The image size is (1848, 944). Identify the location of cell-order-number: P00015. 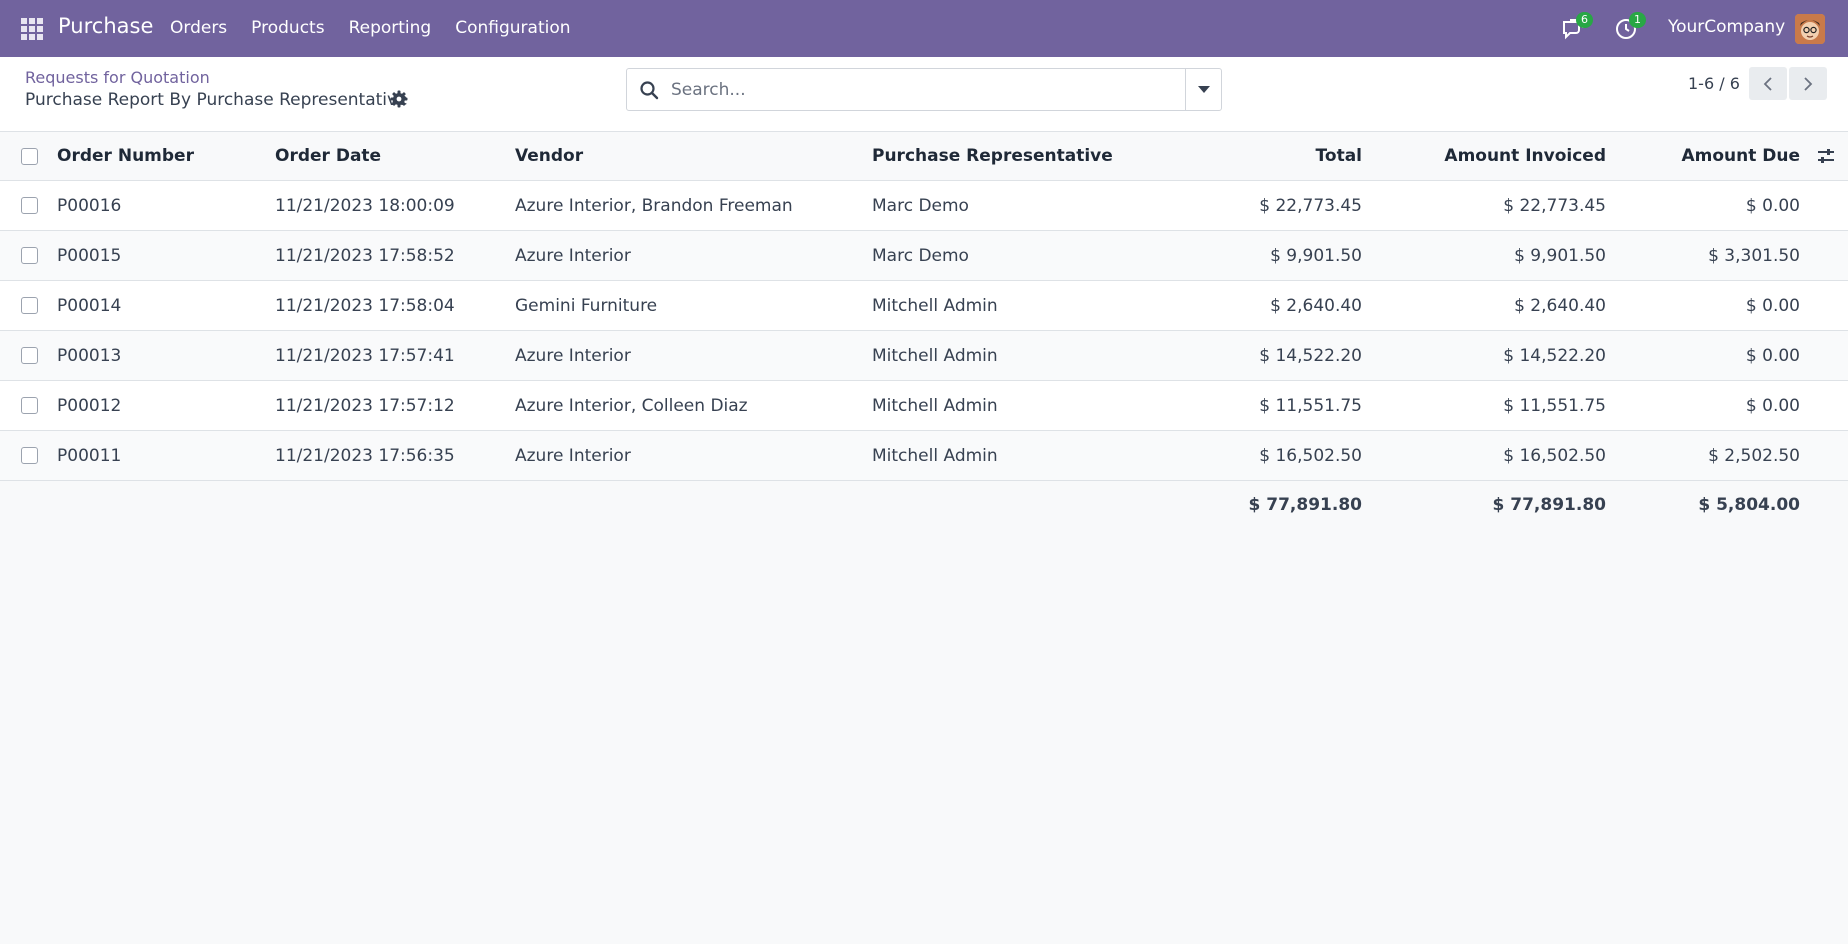
(89, 255).